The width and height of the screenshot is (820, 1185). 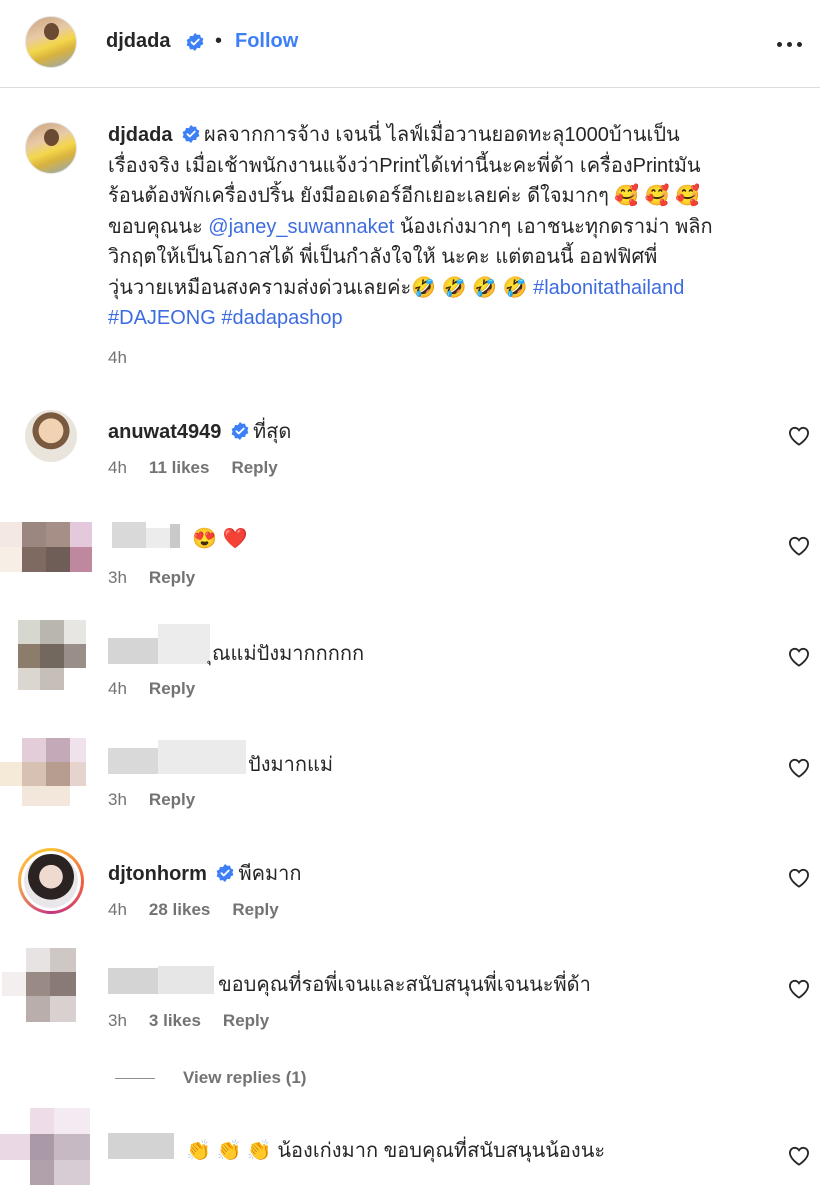 What do you see at coordinates (51, 42) in the screenshot?
I see `author-avatar` at bounding box center [51, 42].